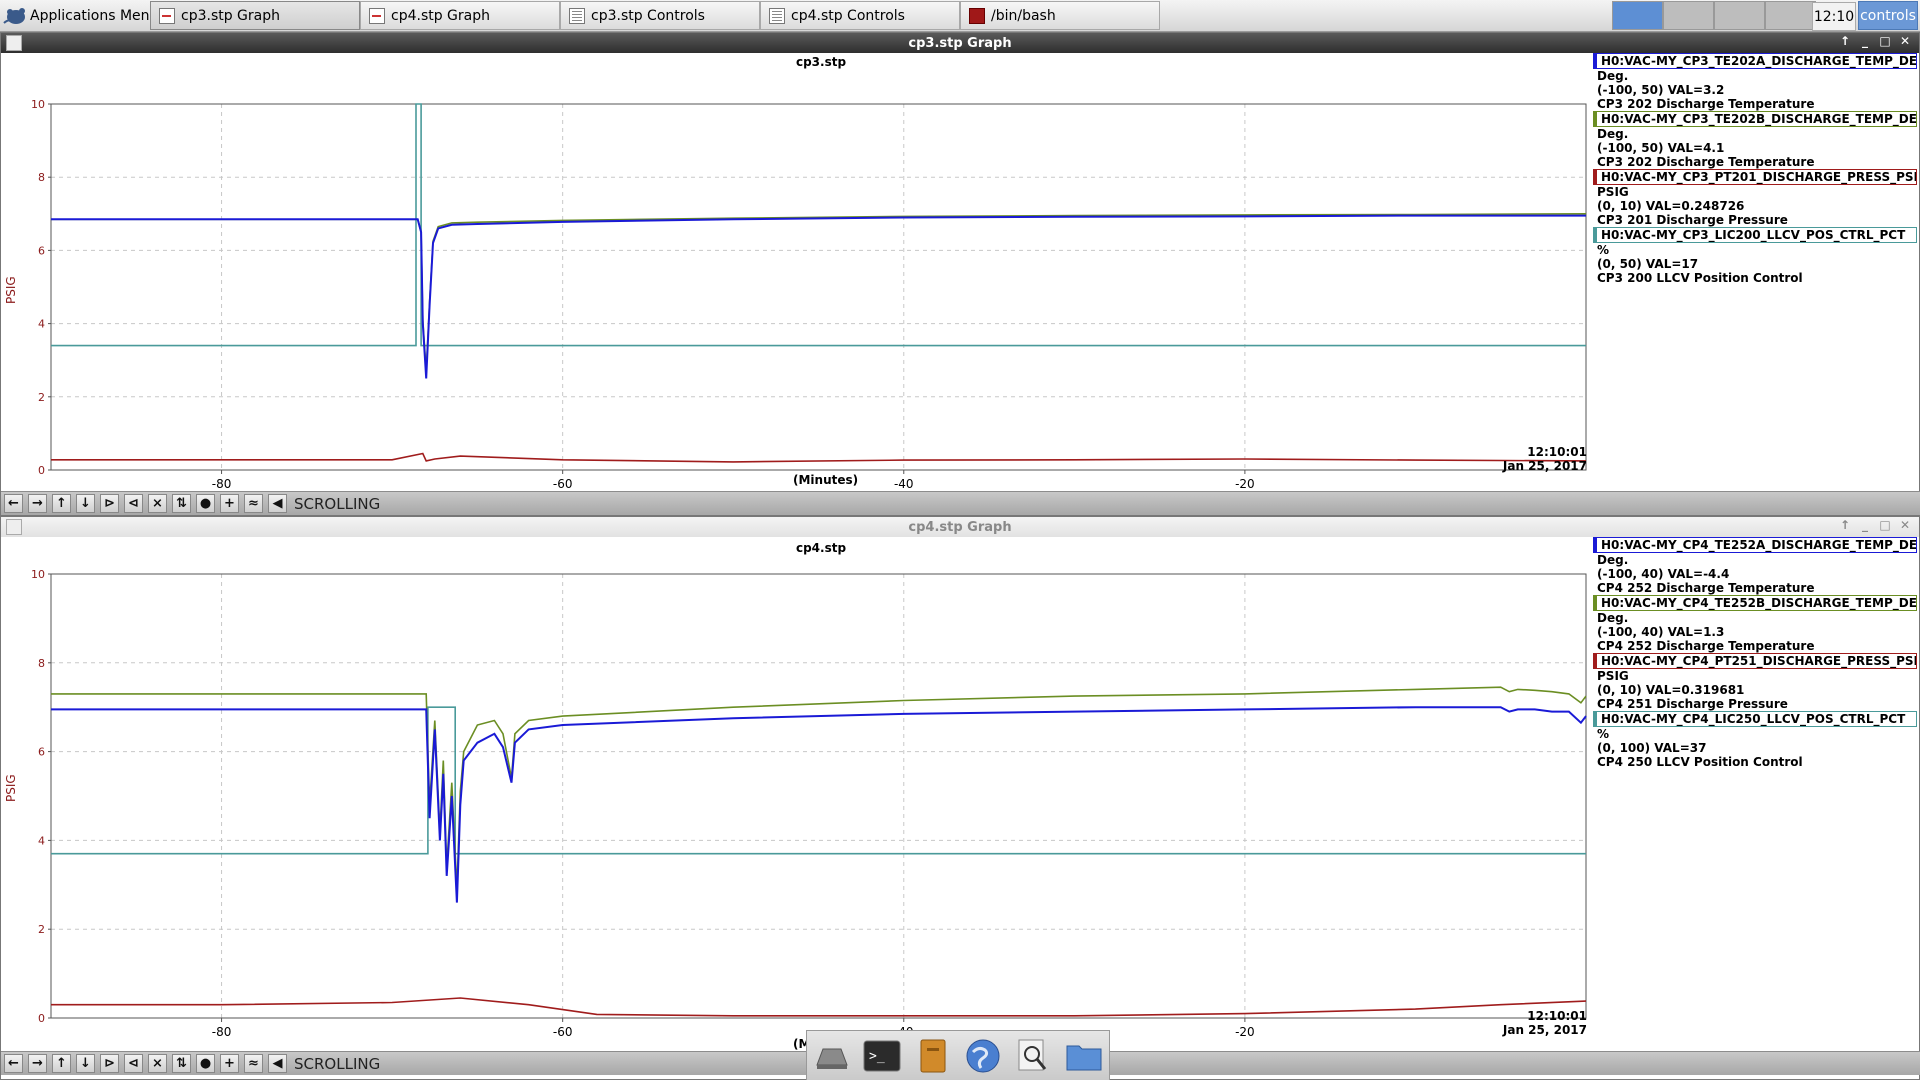 The width and height of the screenshot is (1920, 1080). Describe the element at coordinates (222, 1032) in the screenshot. I see `x-tick-label: -80` at that location.